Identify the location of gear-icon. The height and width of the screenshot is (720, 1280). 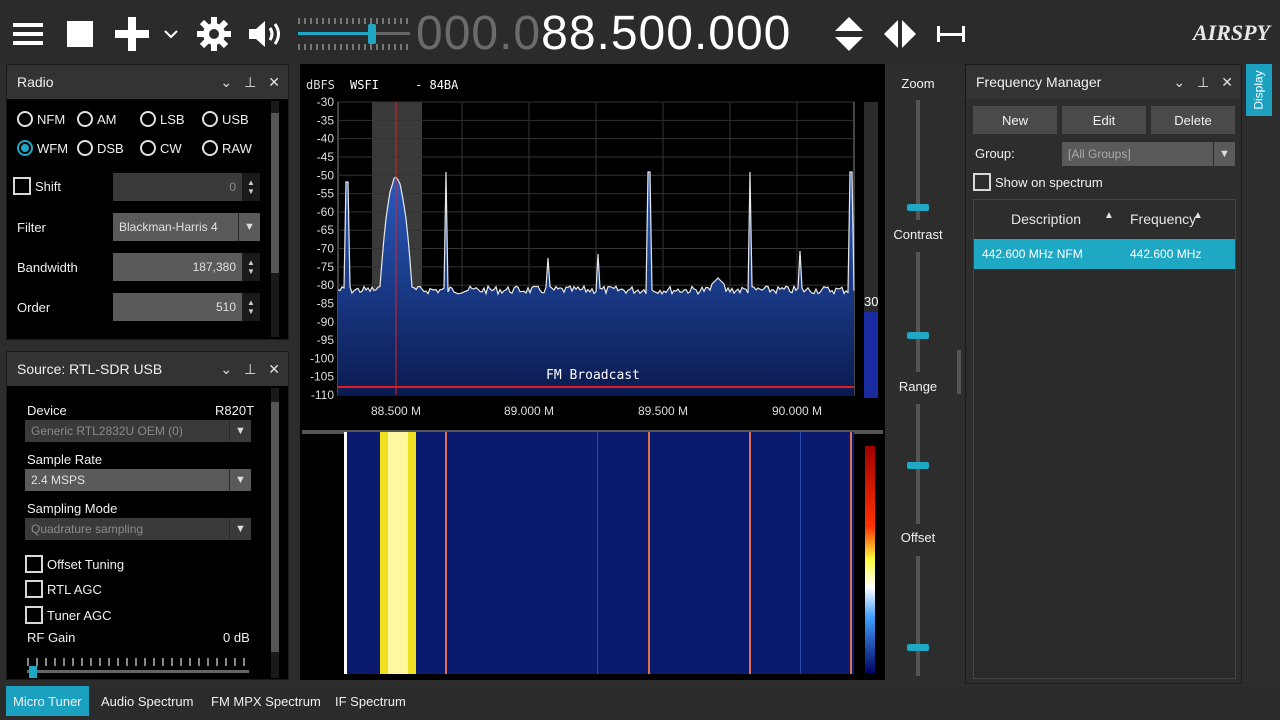
(214, 34).